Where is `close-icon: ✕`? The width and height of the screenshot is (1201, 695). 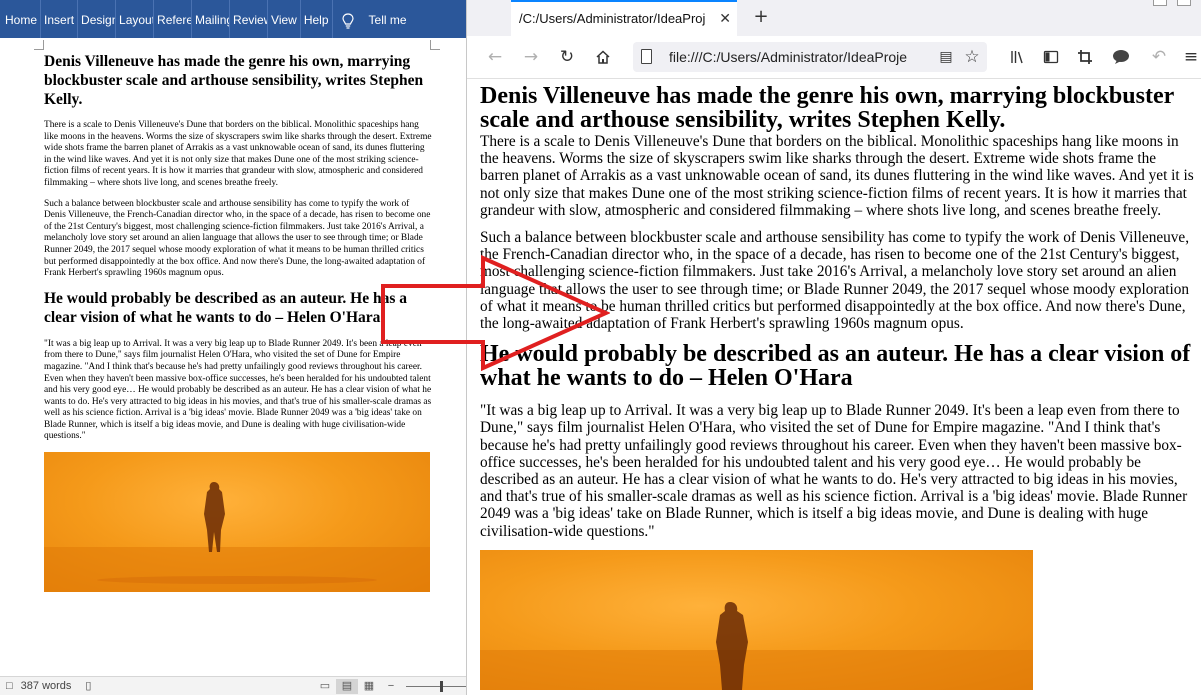 close-icon: ✕ is located at coordinates (725, 18).